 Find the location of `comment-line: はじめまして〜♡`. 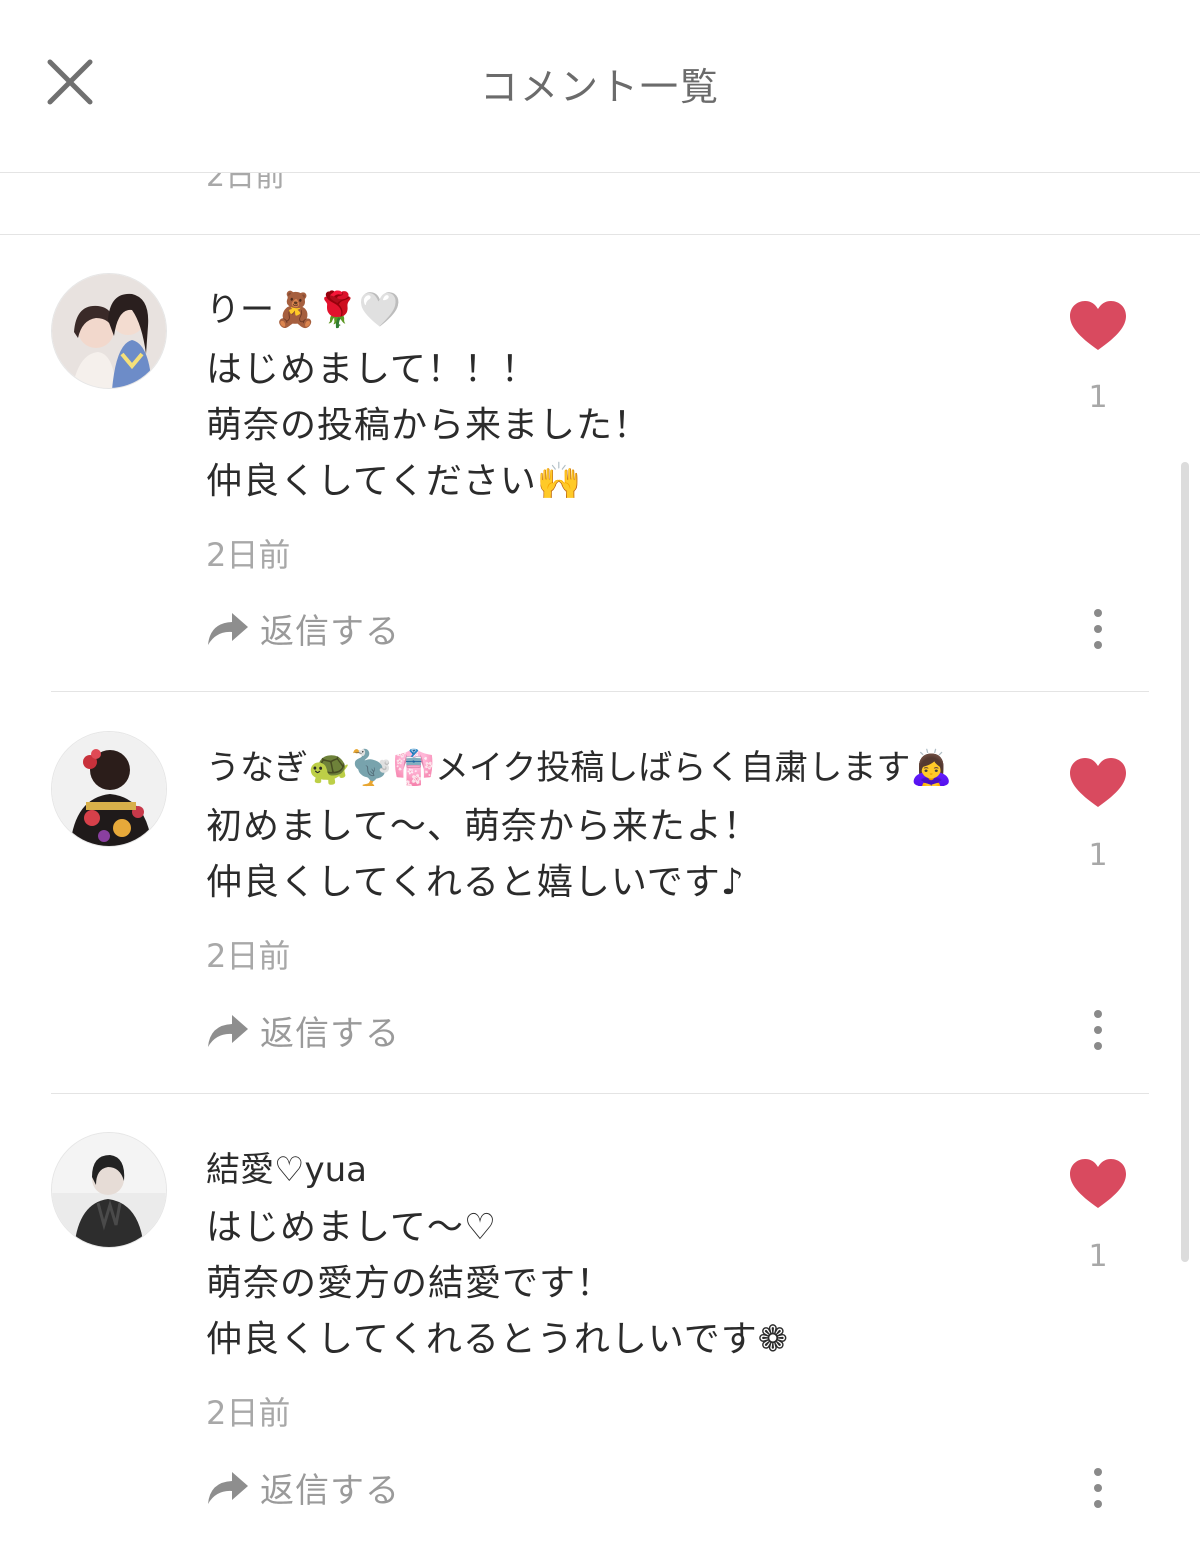

comment-line: はじめまして〜♡ is located at coordinates (352, 1227).